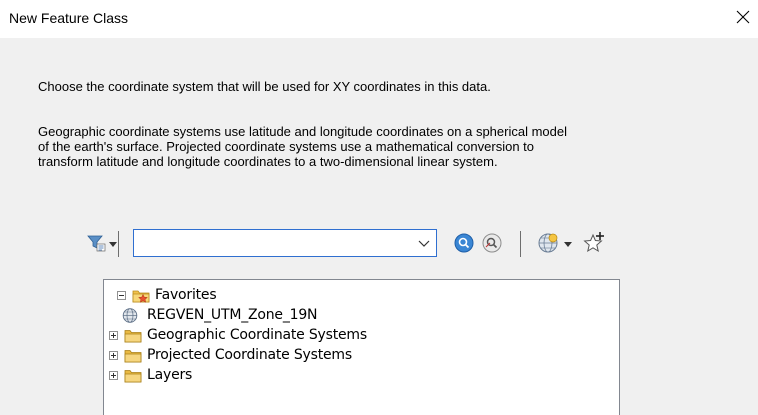 The width and height of the screenshot is (758, 415). I want to click on collapse-icon, so click(121, 295).